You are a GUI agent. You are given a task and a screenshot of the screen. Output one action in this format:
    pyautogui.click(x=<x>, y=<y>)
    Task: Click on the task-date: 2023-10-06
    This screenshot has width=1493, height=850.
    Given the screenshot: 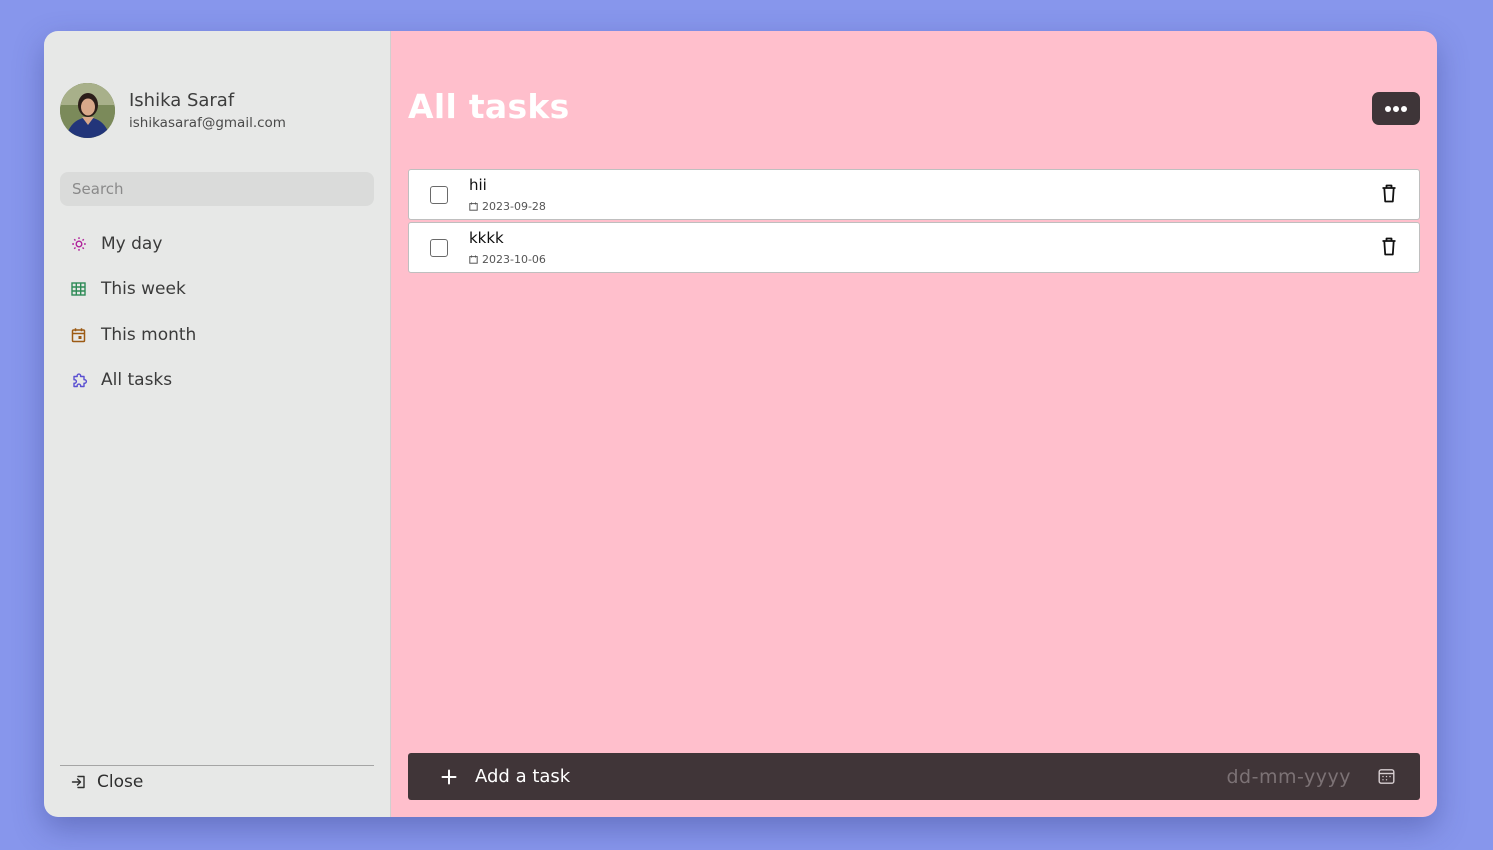 What is the action you would take?
    pyautogui.click(x=507, y=259)
    